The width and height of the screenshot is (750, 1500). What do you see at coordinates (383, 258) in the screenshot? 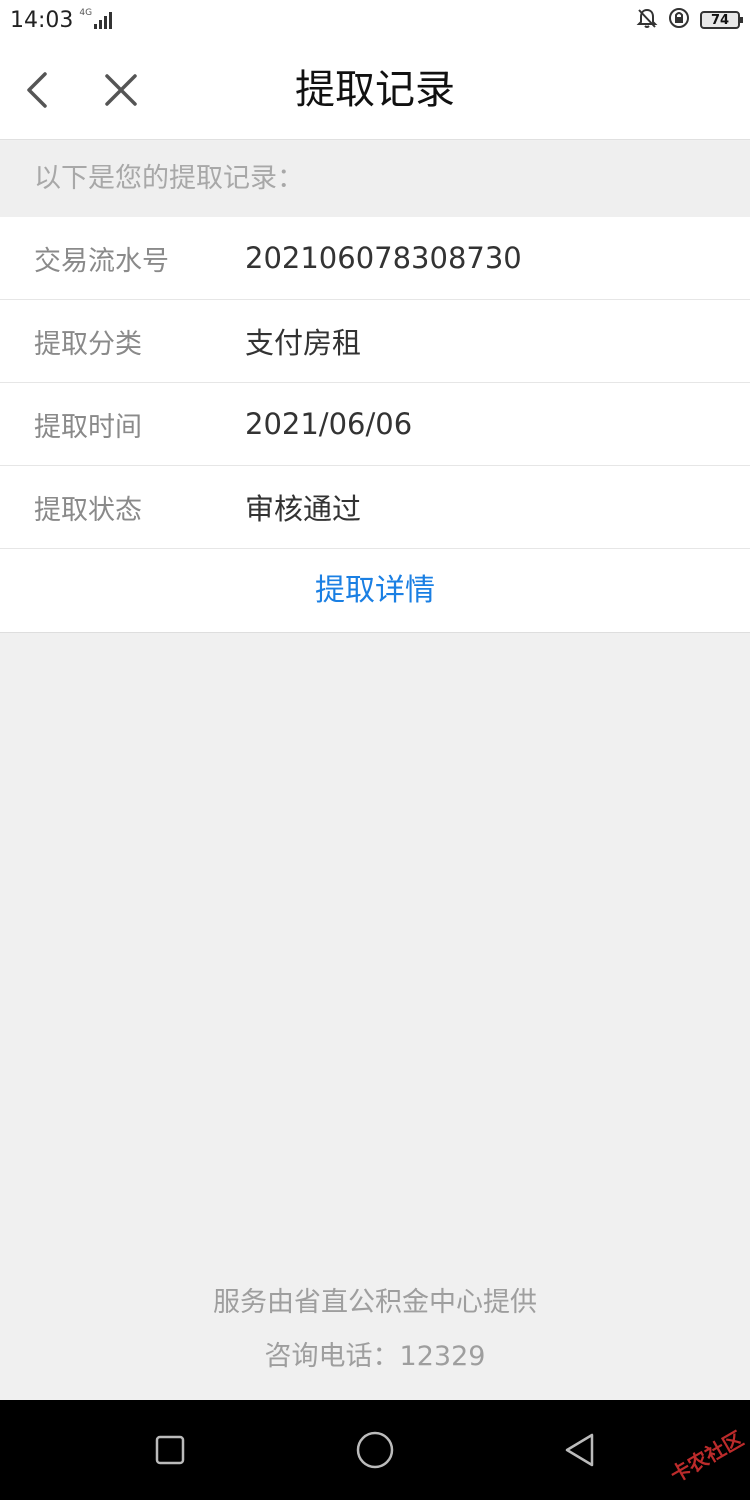
I see `row-value: 202106078308730` at bounding box center [383, 258].